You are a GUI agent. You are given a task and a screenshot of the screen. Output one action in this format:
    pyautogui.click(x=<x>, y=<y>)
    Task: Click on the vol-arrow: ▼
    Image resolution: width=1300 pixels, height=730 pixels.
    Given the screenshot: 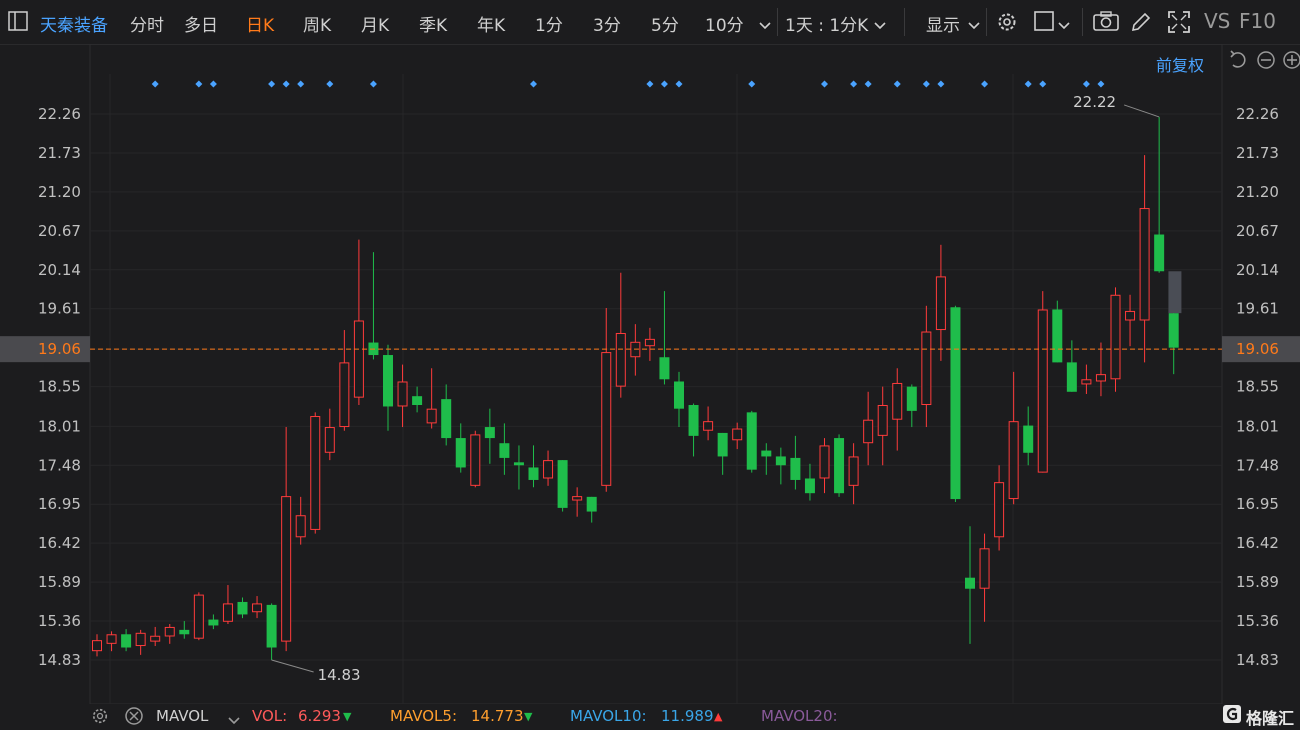 What is the action you would take?
    pyautogui.click(x=347, y=716)
    